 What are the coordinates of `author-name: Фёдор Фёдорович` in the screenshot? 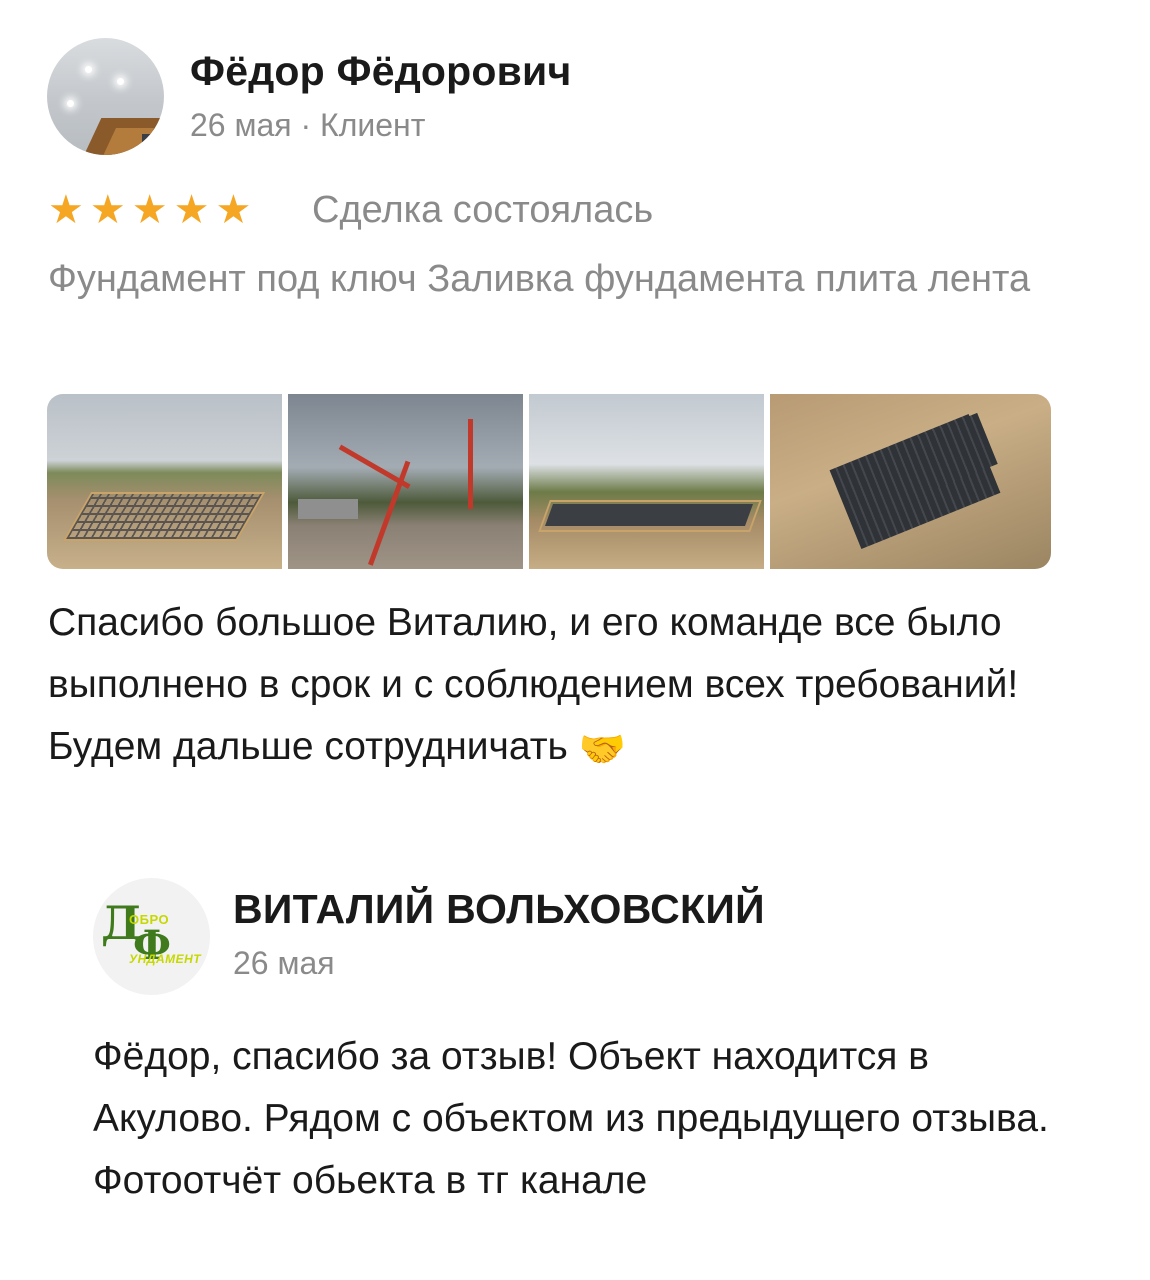 It's located at (380, 71).